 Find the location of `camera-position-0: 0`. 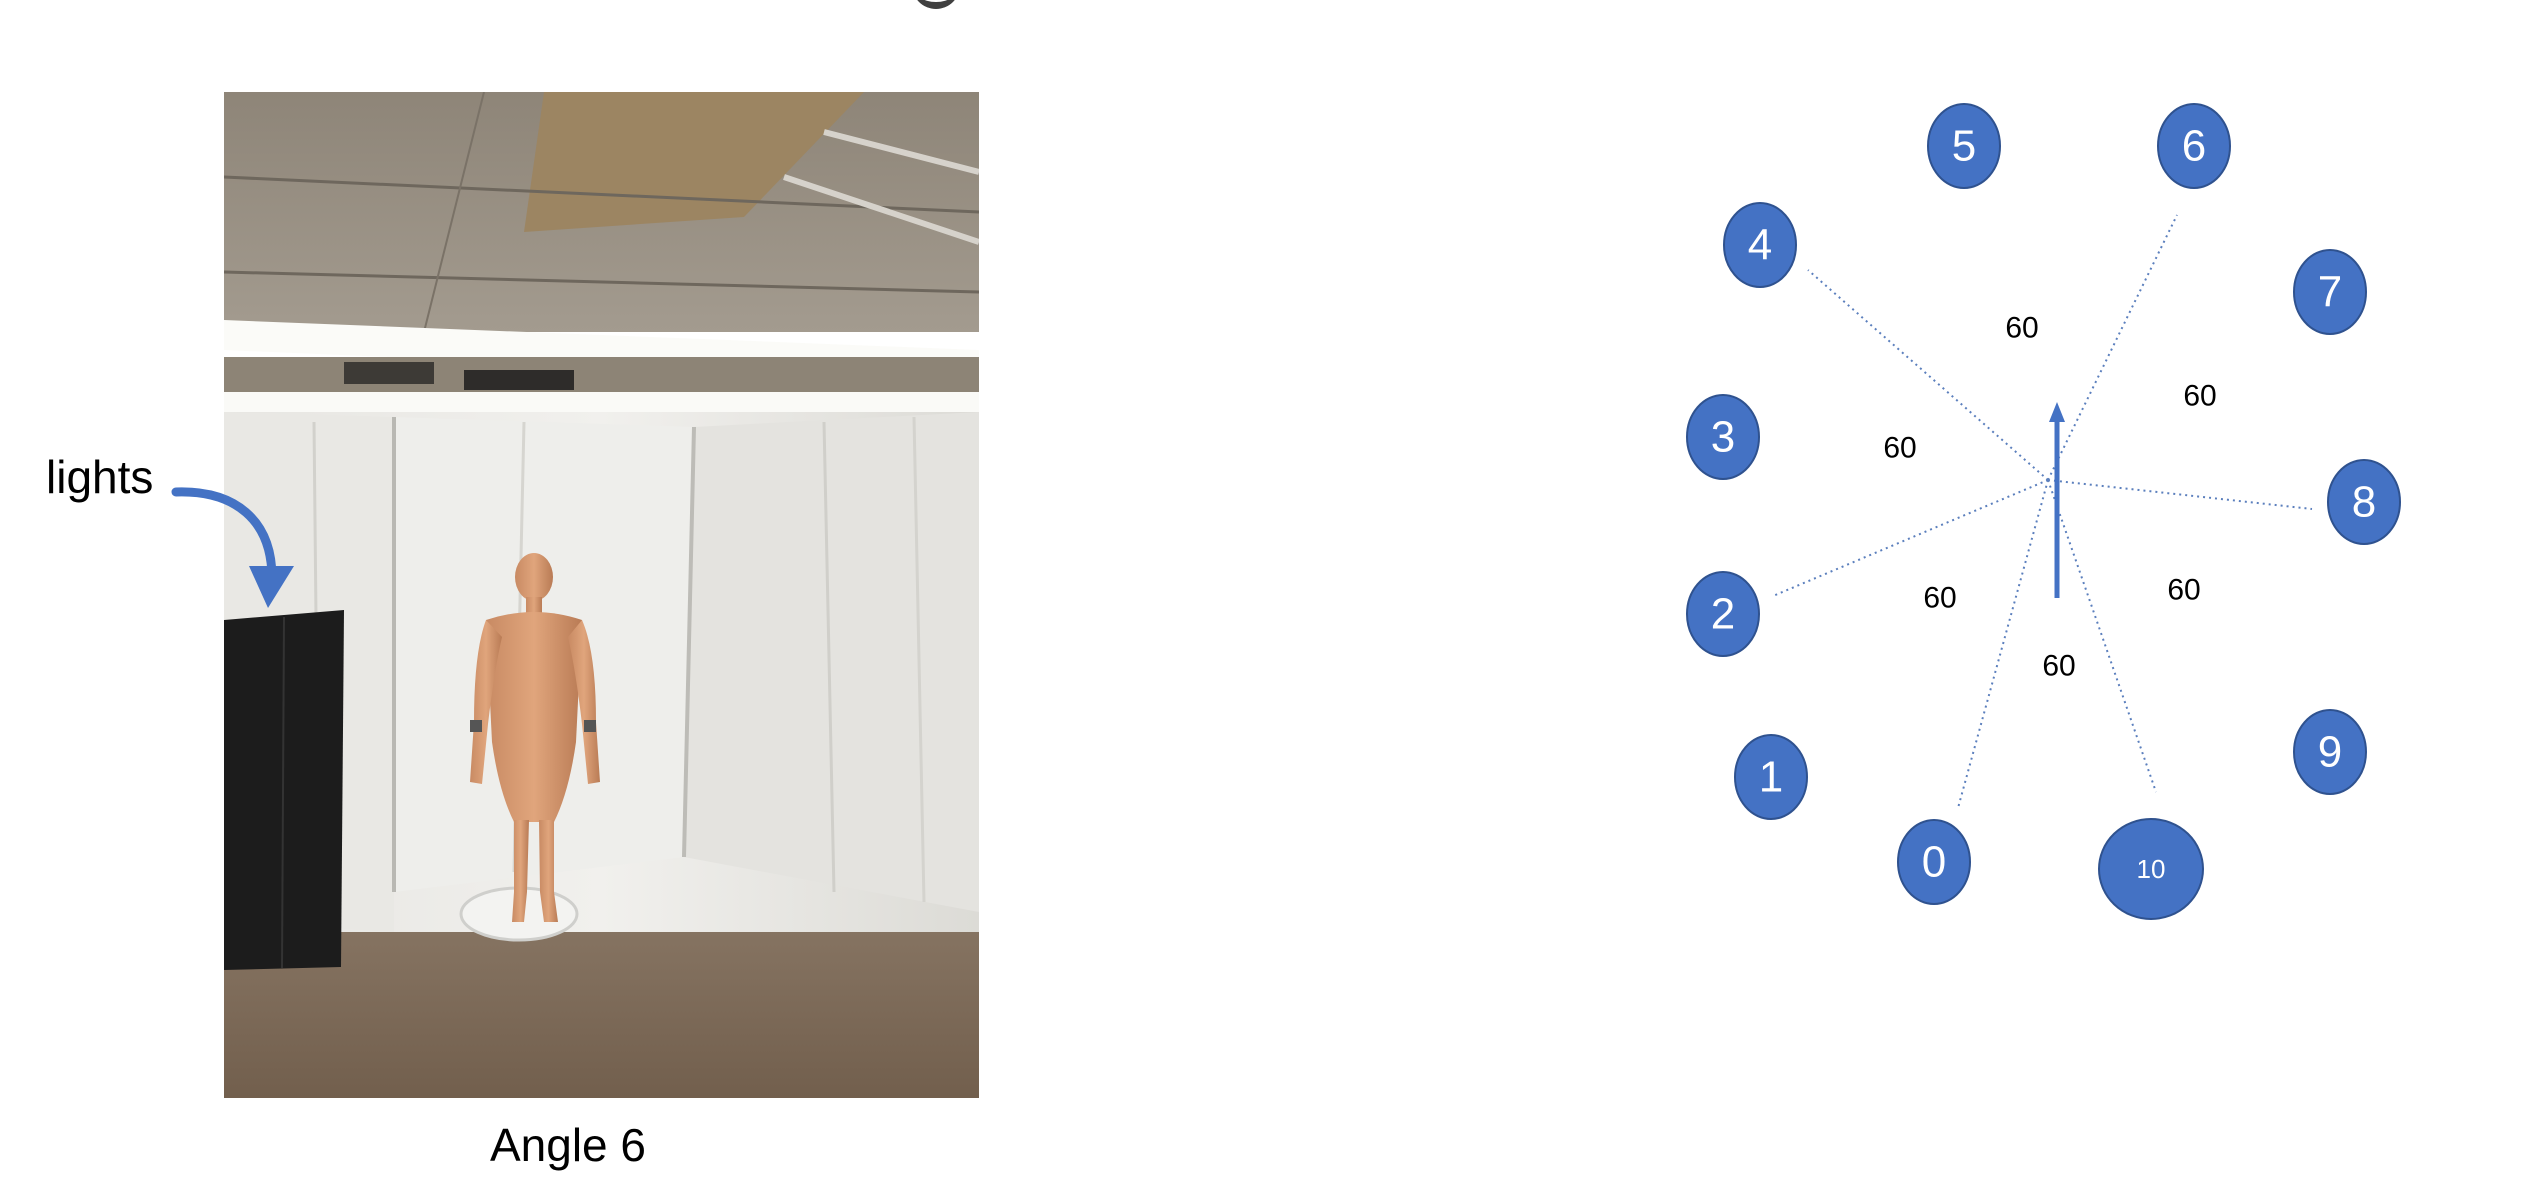

camera-position-0: 0 is located at coordinates (1934, 862).